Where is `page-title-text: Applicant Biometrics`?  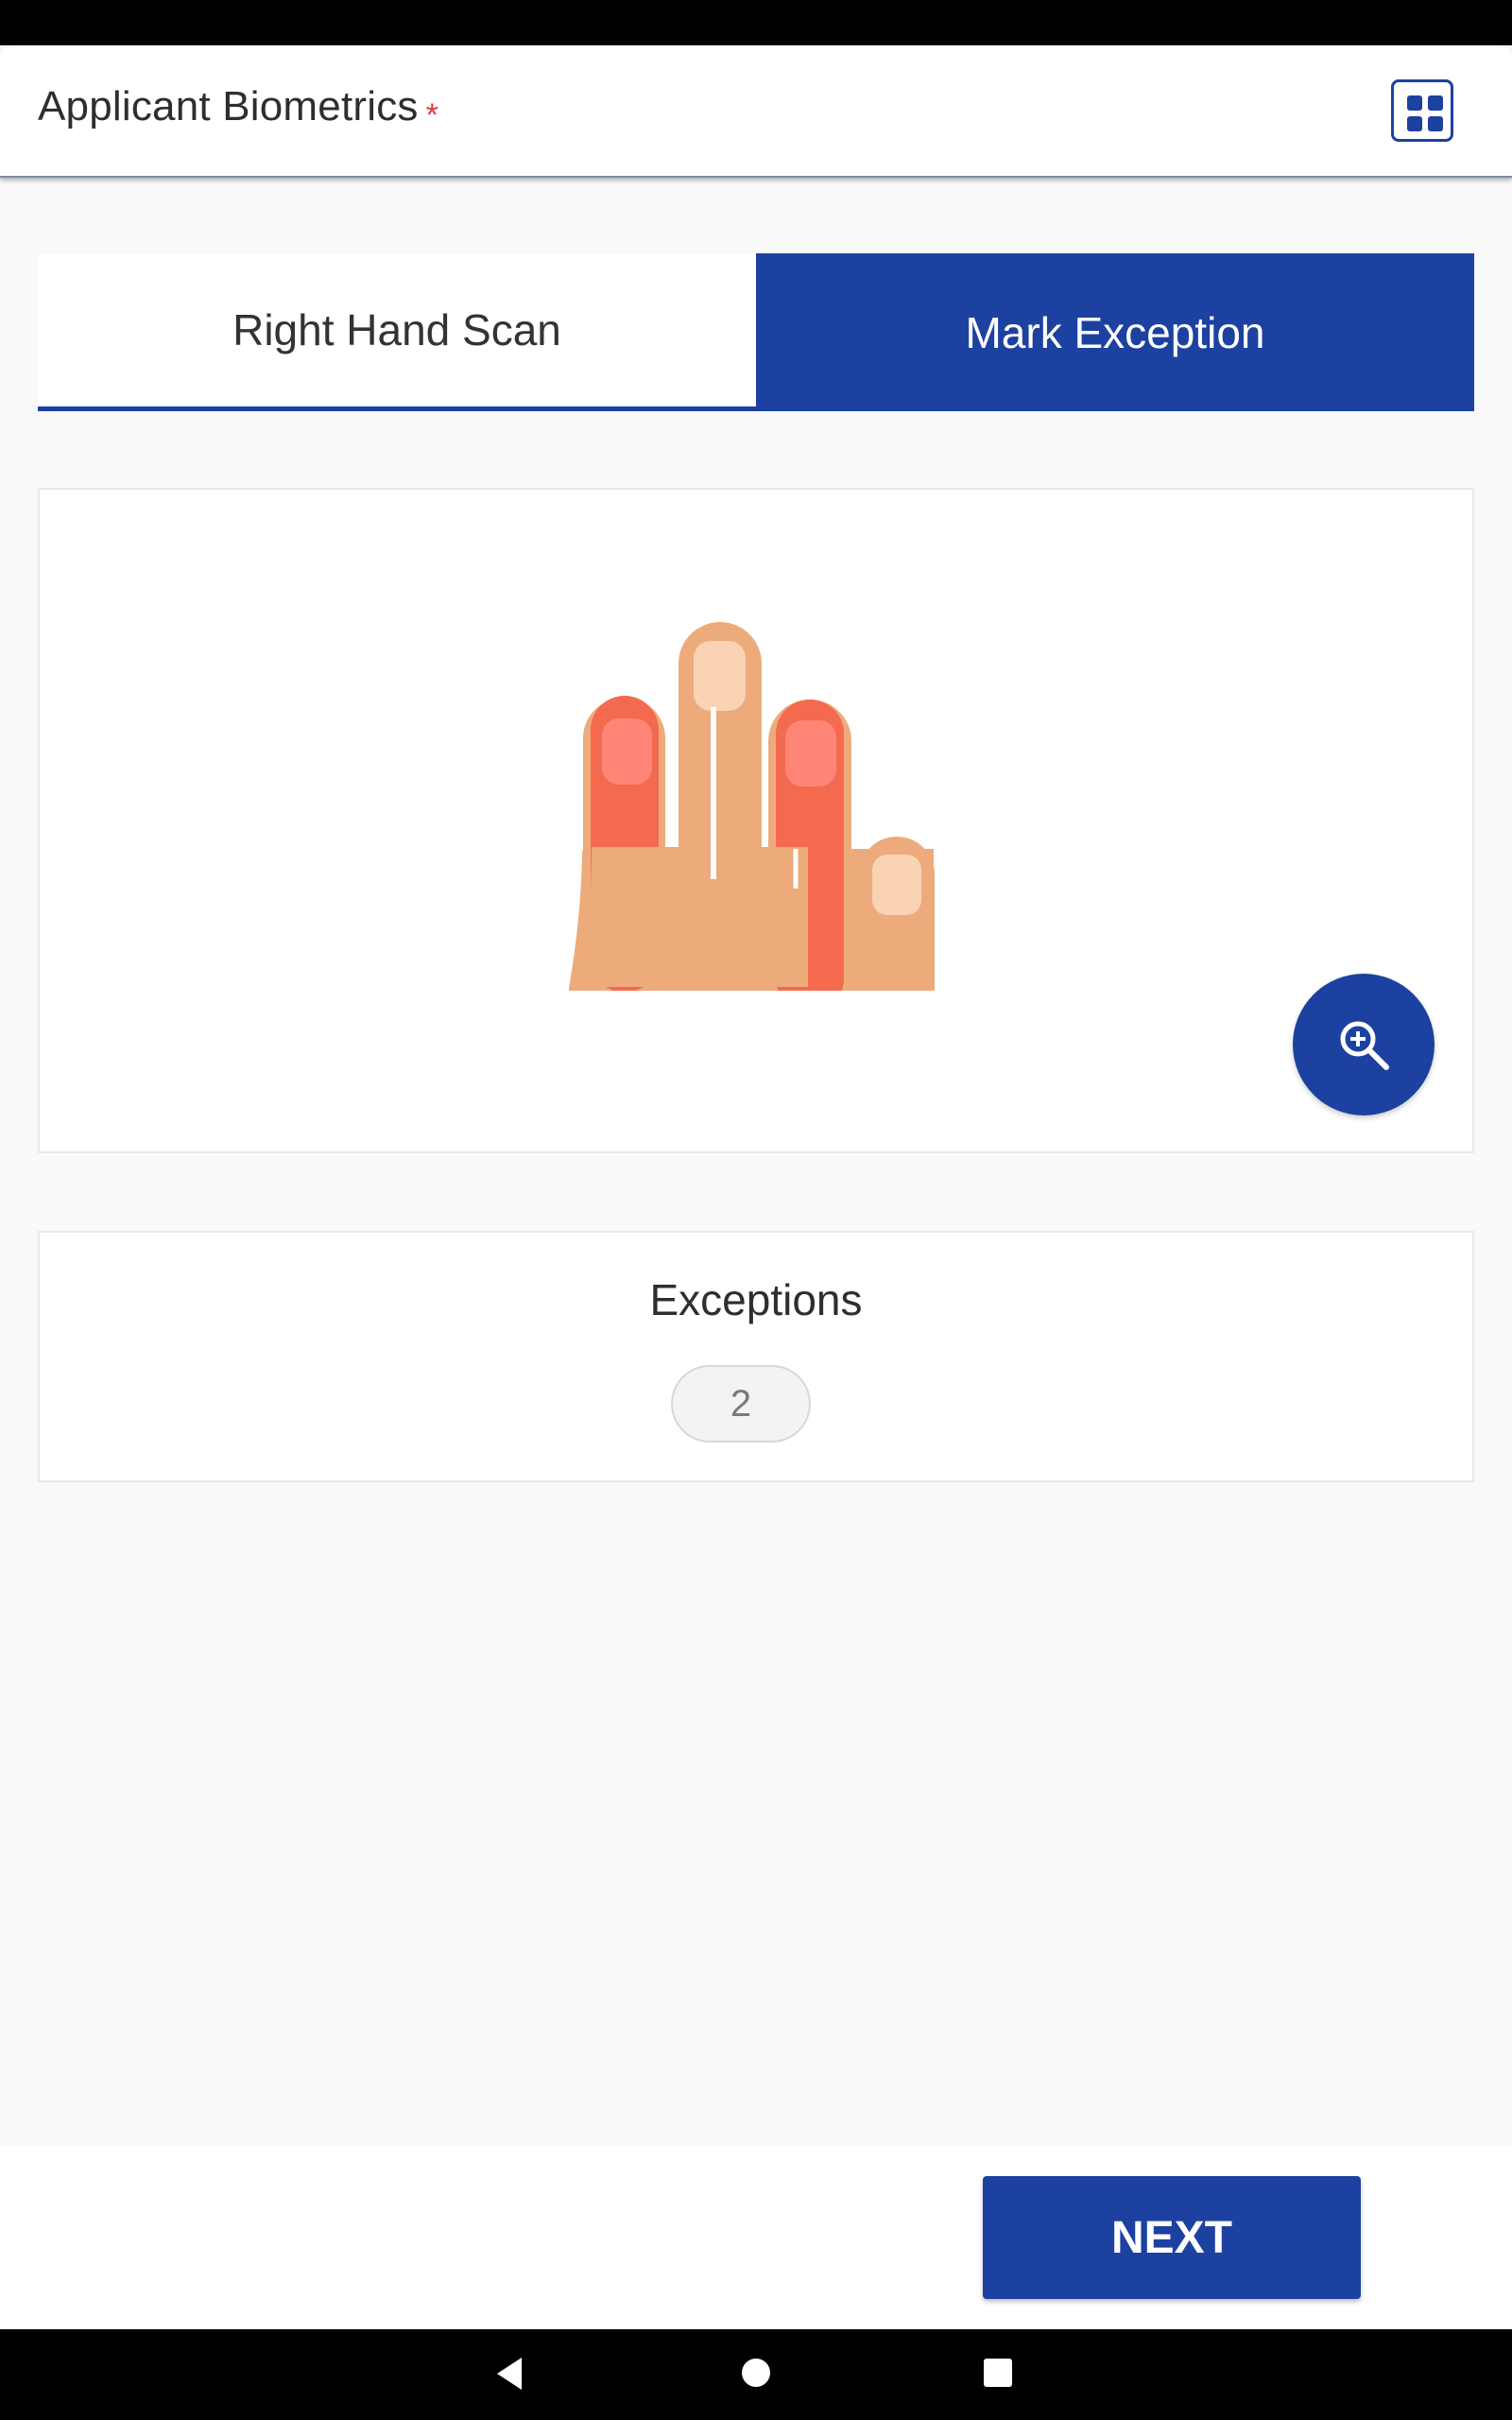 page-title-text: Applicant Biometrics is located at coordinates (228, 107).